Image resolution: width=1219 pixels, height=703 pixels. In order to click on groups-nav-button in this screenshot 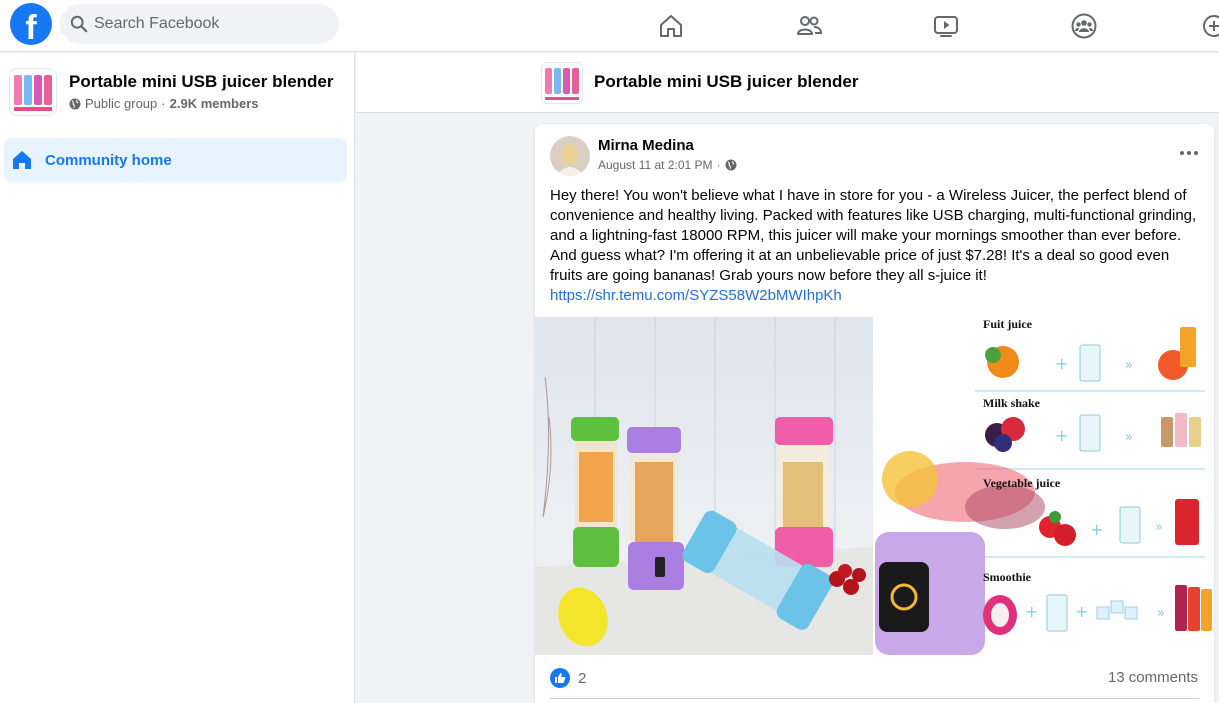, I will do `click(1084, 26)`.